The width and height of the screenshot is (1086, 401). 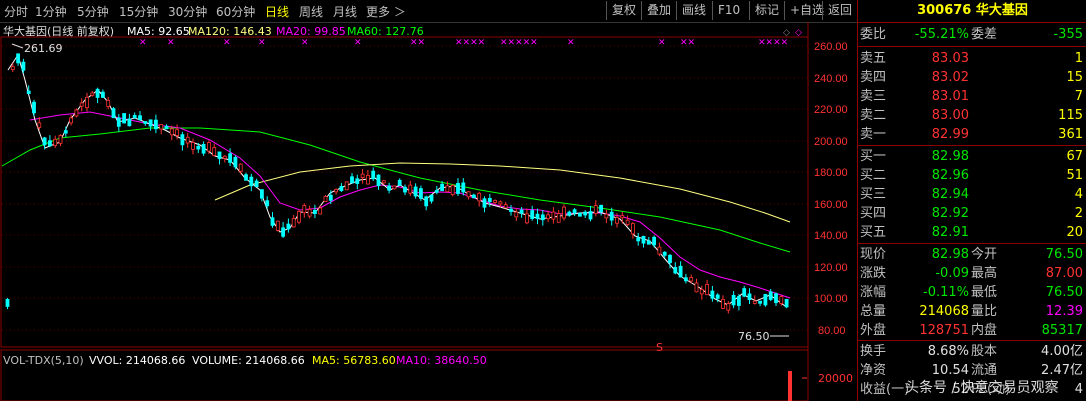 What do you see at coordinates (835, 378) in the screenshot?
I see `vol-axis-tick: 20000` at bounding box center [835, 378].